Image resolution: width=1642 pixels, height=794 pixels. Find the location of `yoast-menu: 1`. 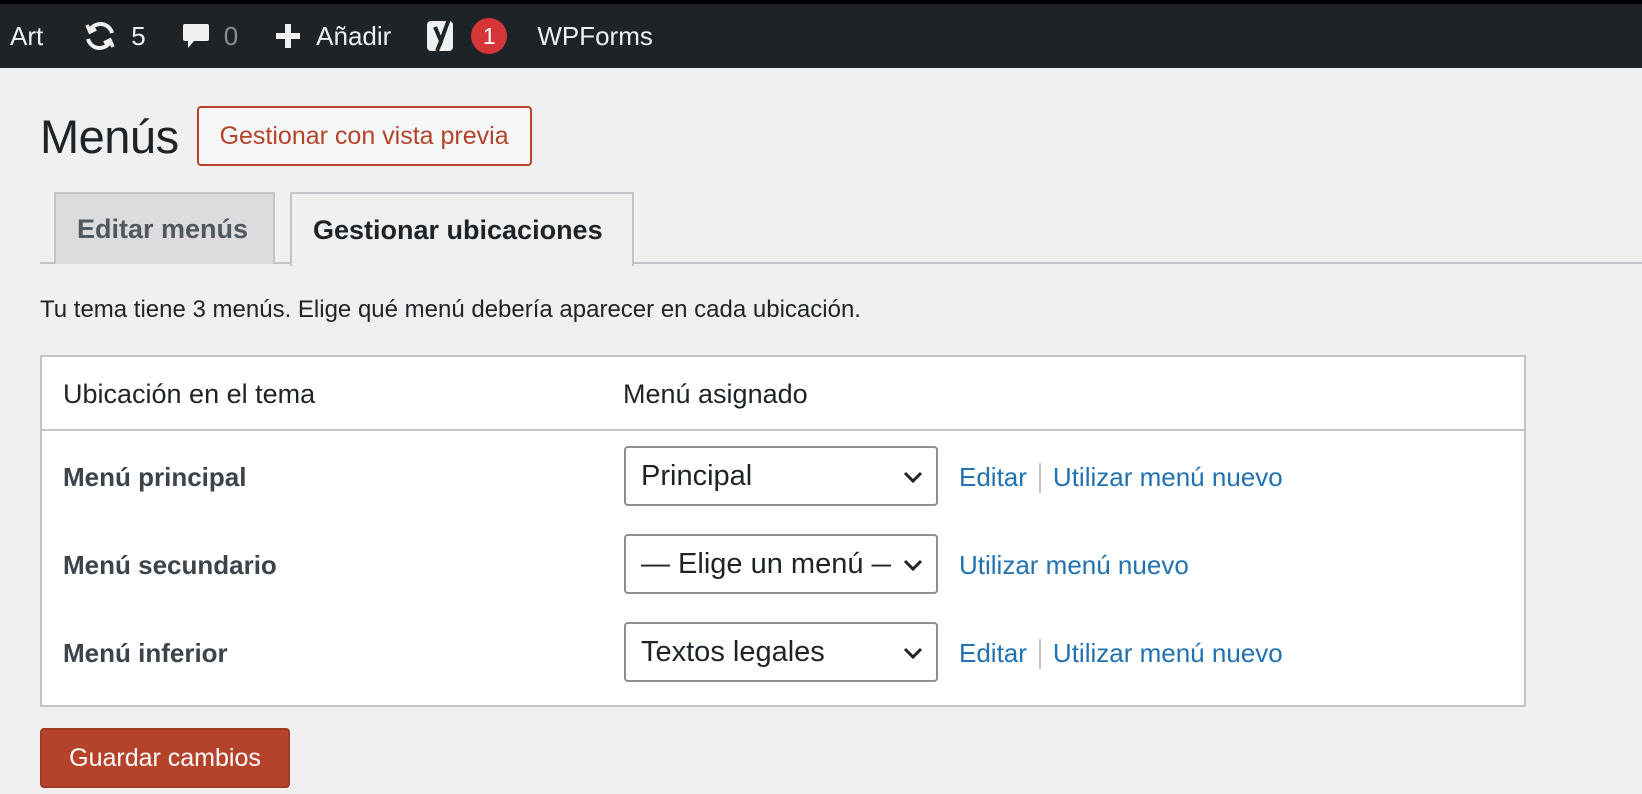

yoast-menu: 1 is located at coordinates (466, 36).